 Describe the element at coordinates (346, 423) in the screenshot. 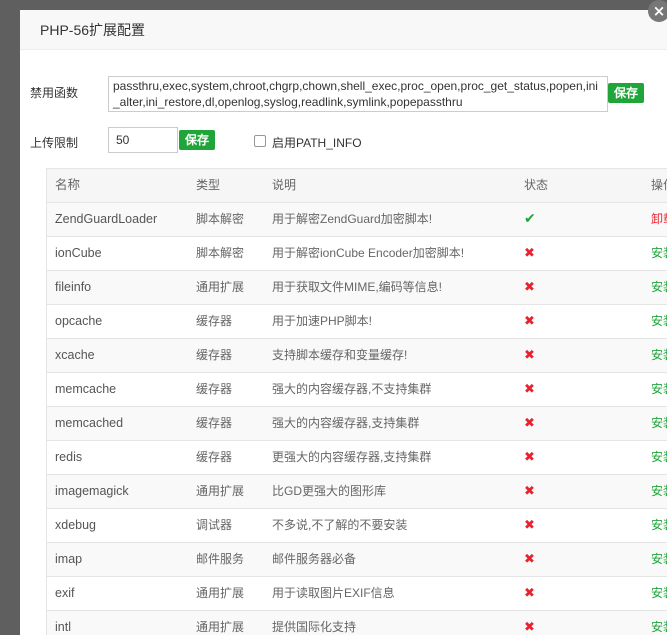

I see `extension-desc: 强大的内容缓存器,支持集群` at that location.